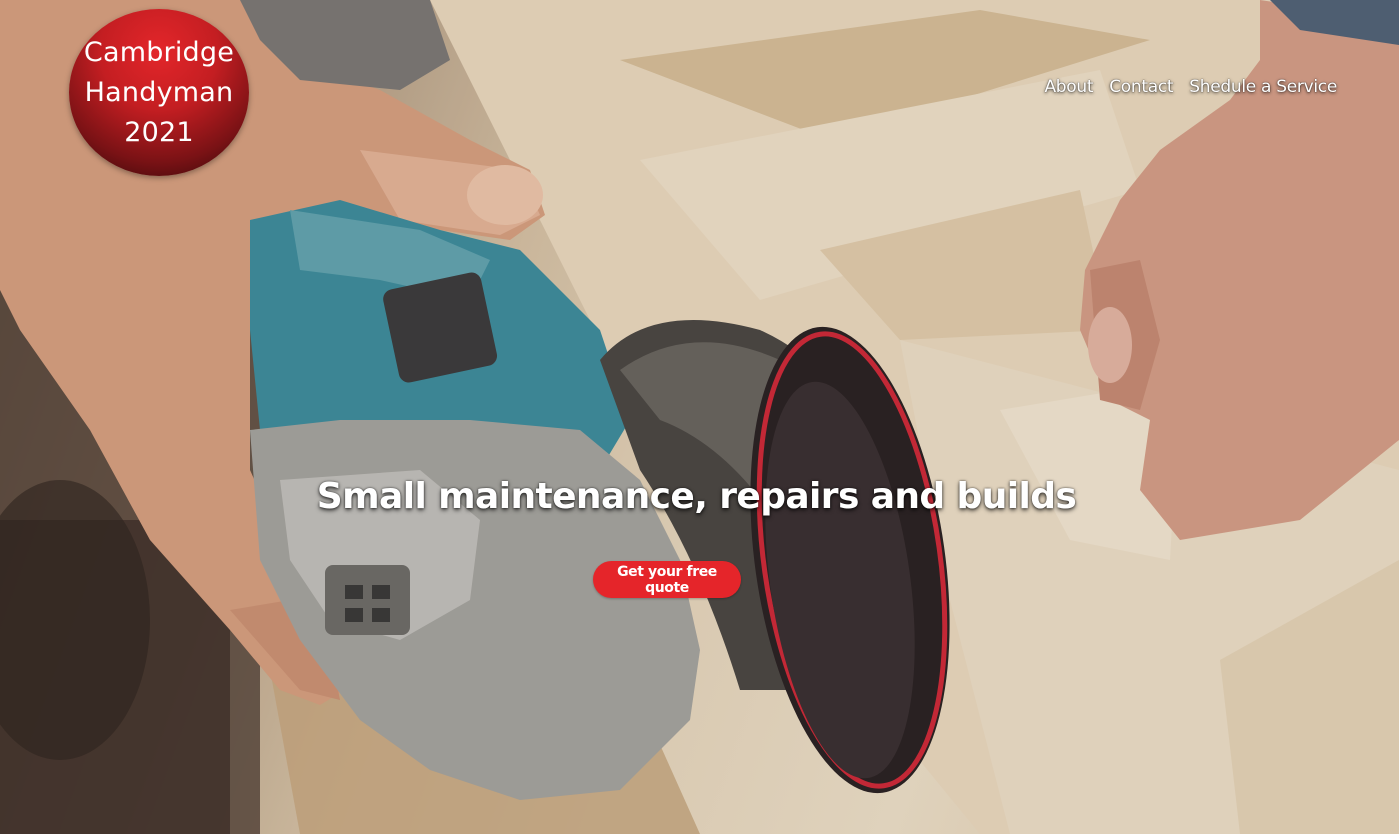 The width and height of the screenshot is (1399, 834). I want to click on nav-link-contact: Contact, so click(1141, 87).